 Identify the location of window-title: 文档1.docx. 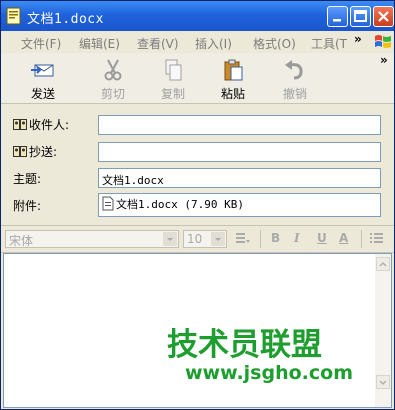
(65, 19).